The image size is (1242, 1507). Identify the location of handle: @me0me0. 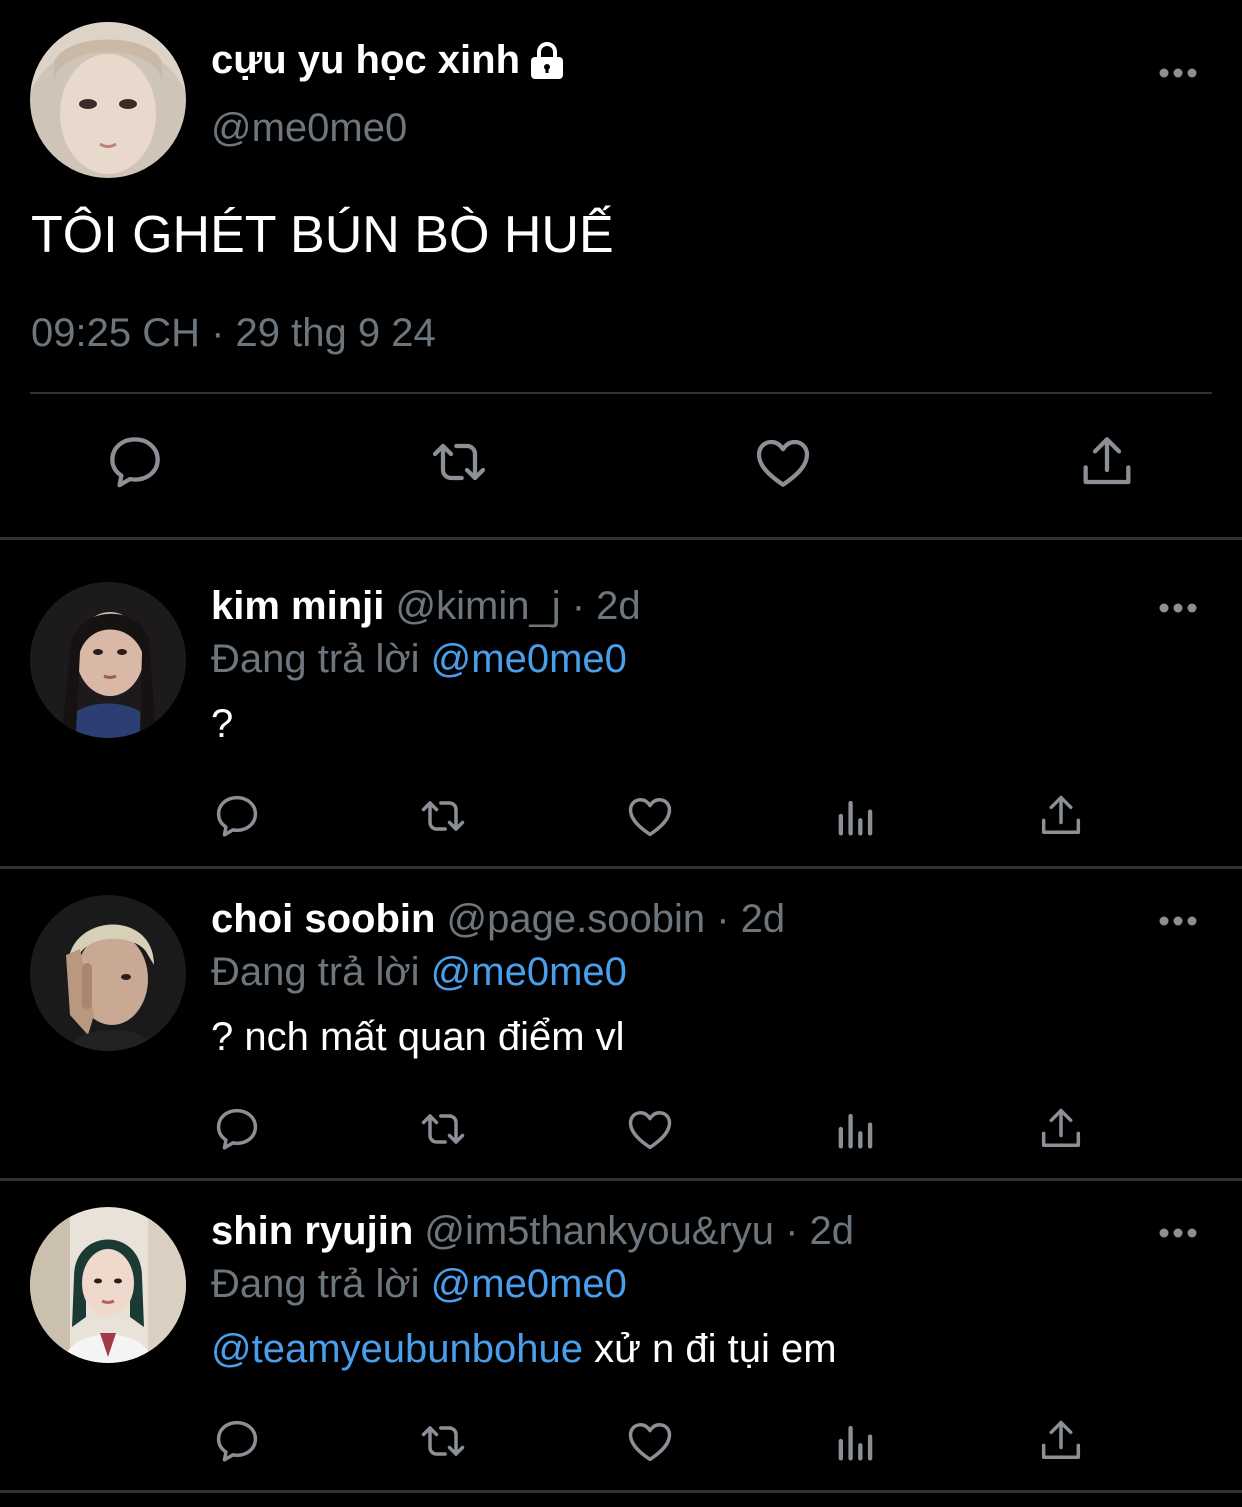
(309, 128).